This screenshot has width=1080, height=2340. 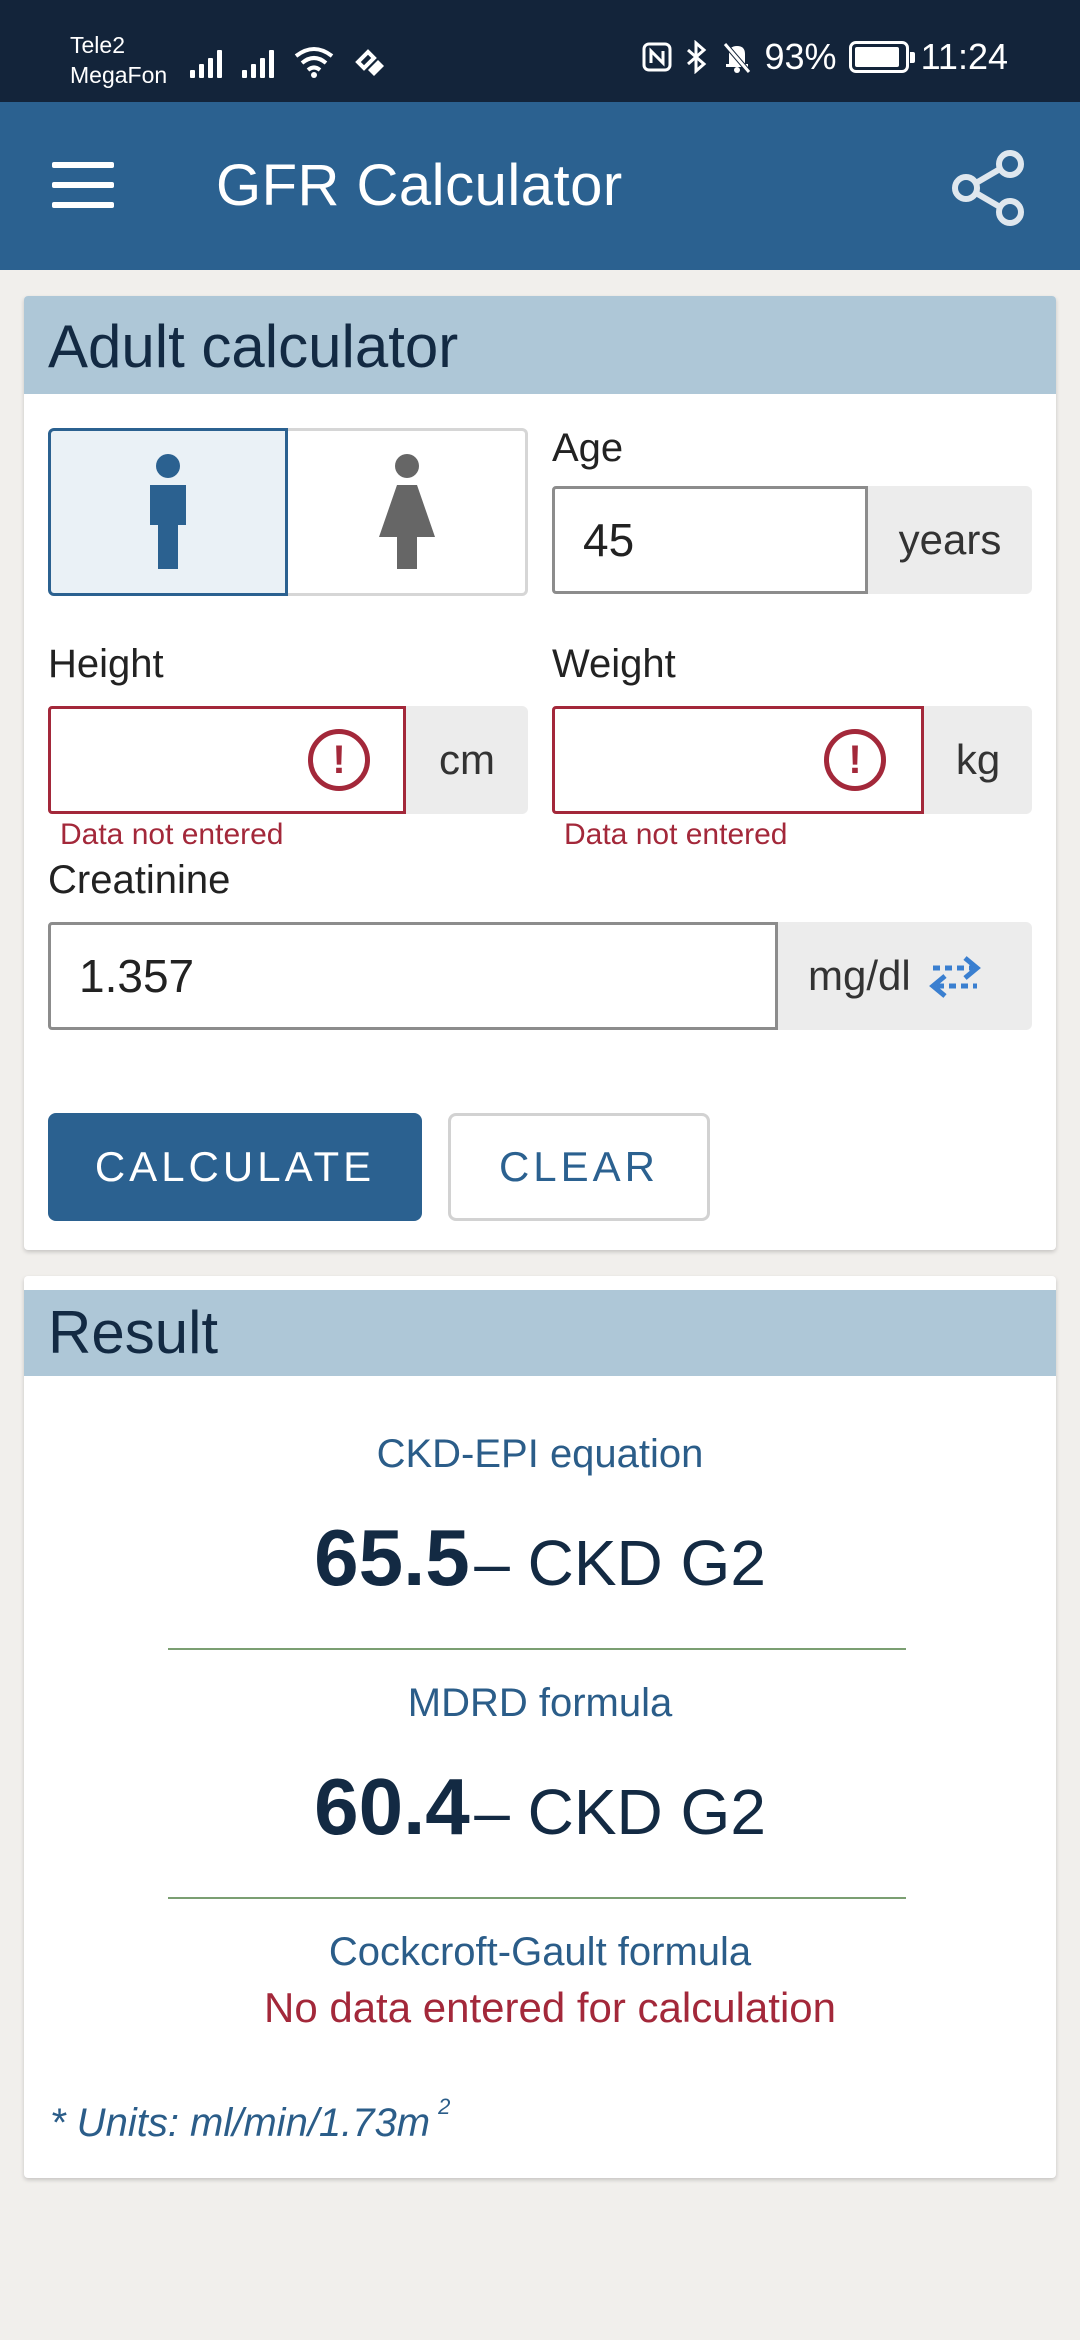 I want to click on creatinine-unit-selector: mg/dl, so click(x=905, y=976).